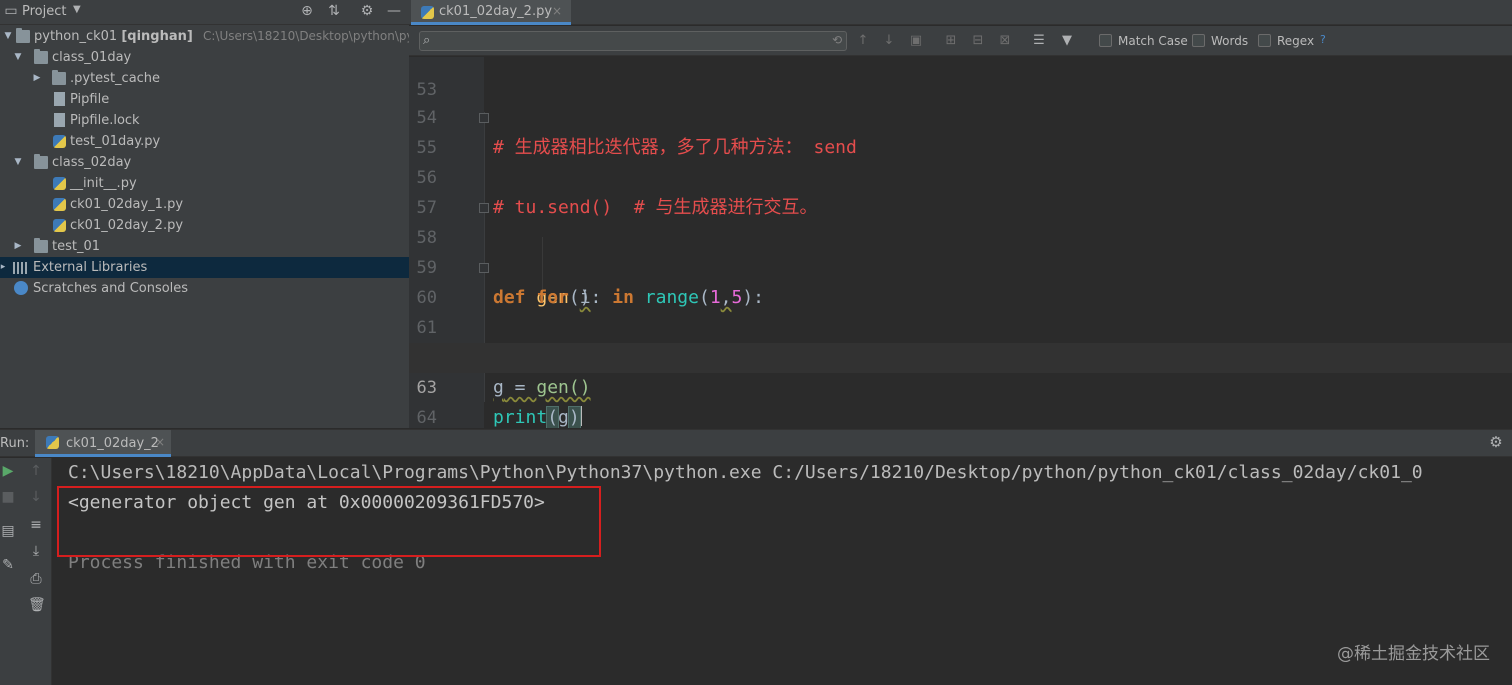 This screenshot has height=685, width=1512. I want to click on code-line: 62 g = gen(), so click(960, 355).